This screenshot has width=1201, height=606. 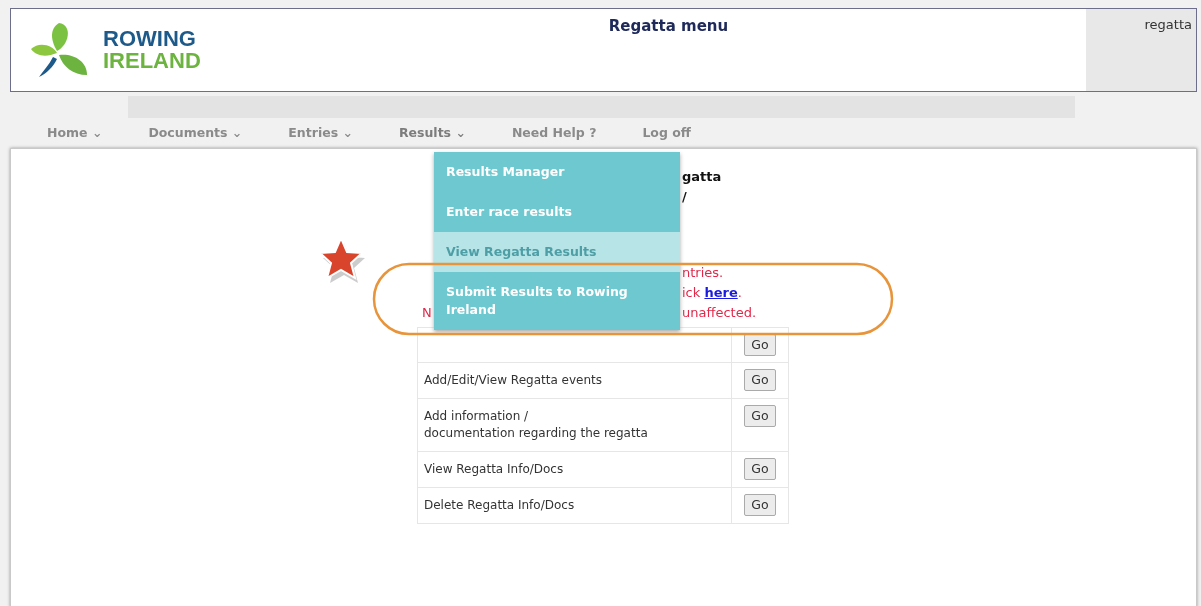 What do you see at coordinates (554, 133) in the screenshot?
I see `nav-menu-item: Need Help ?` at bounding box center [554, 133].